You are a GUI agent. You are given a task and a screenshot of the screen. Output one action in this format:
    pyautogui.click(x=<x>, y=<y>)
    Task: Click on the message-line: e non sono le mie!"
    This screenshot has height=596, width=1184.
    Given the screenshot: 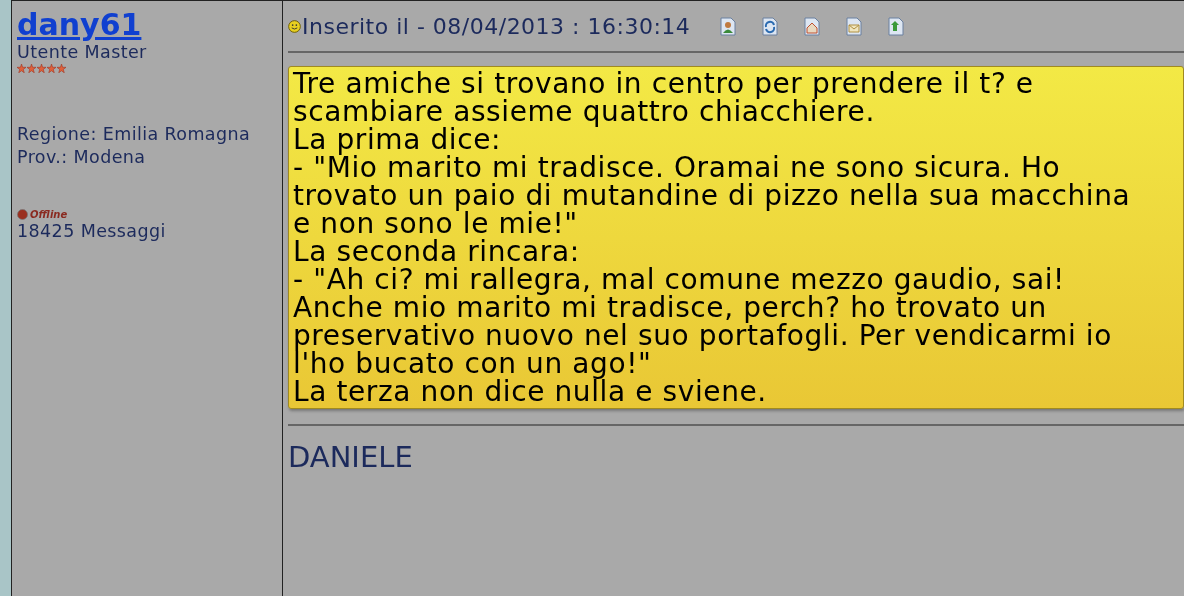 What is the action you would take?
    pyautogui.click(x=436, y=224)
    